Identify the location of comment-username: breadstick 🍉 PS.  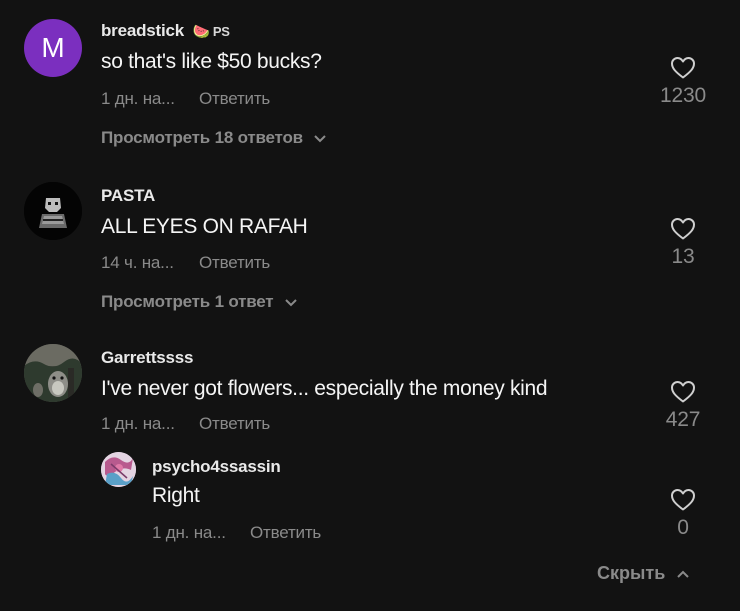
(165, 31).